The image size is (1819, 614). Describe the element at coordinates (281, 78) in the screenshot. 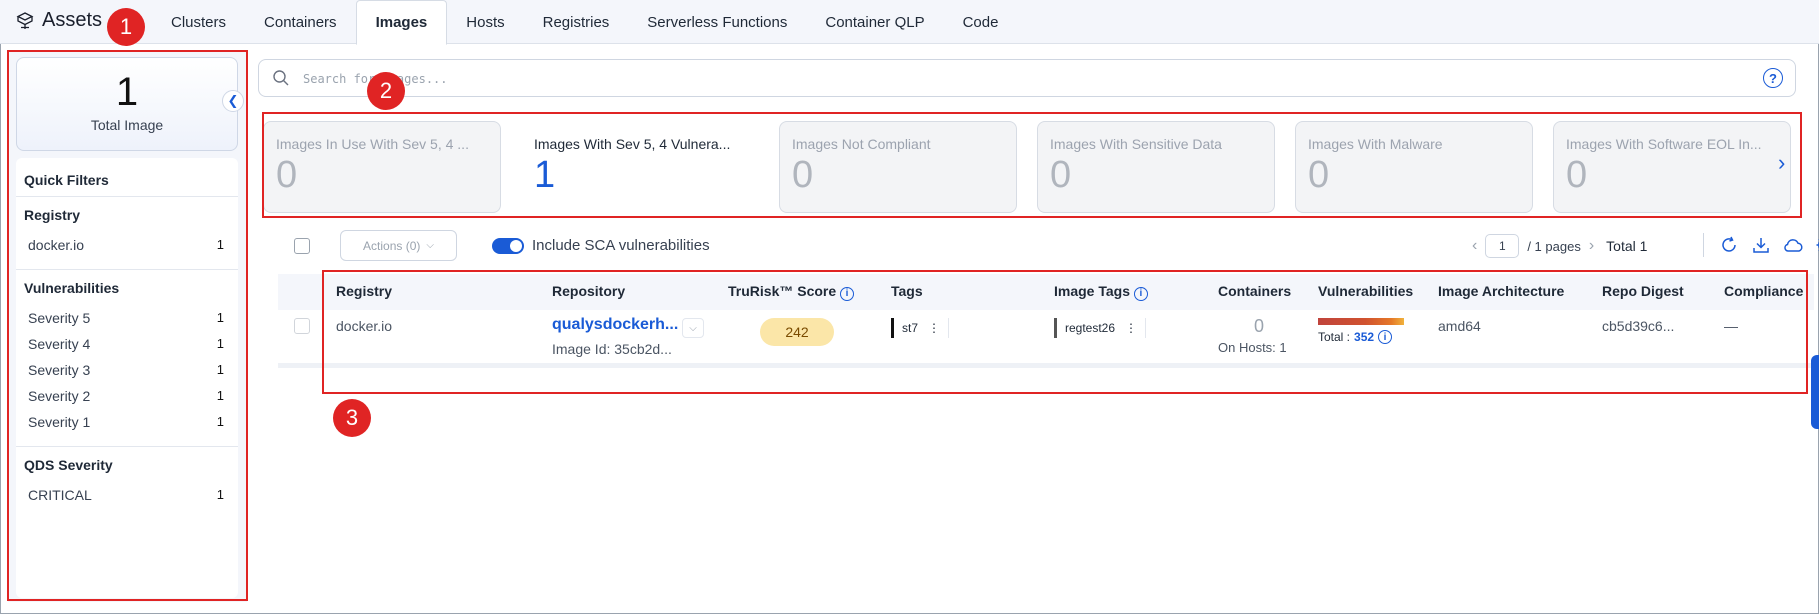

I see `search-icon` at that location.